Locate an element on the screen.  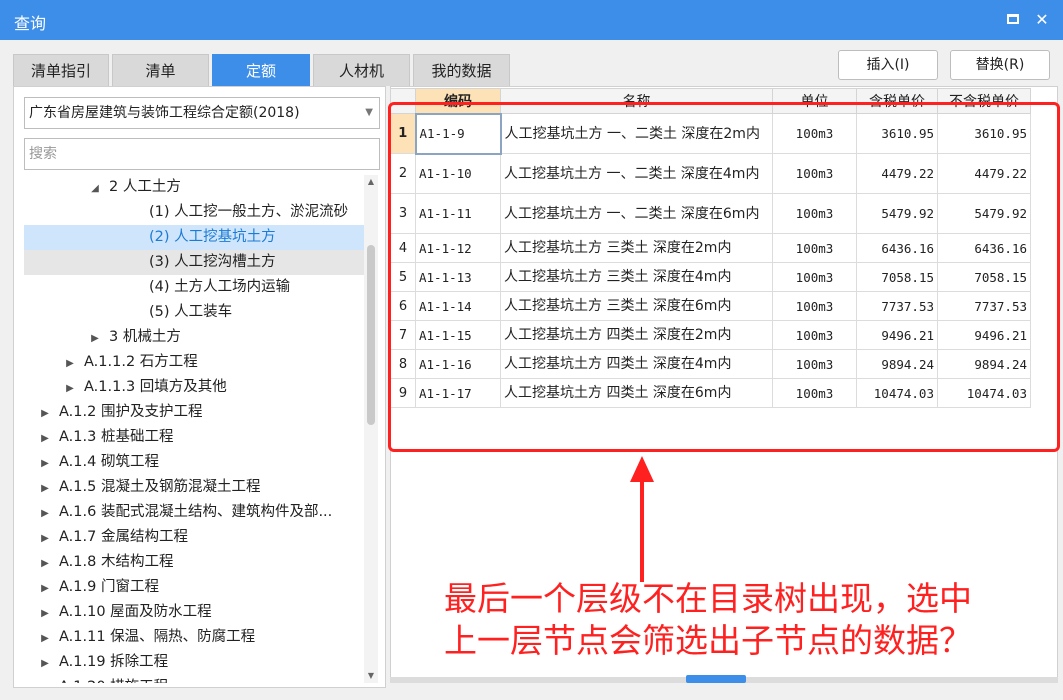
tree-node: ▶ A.1.4 砌筑工程 is located at coordinates (194, 462).